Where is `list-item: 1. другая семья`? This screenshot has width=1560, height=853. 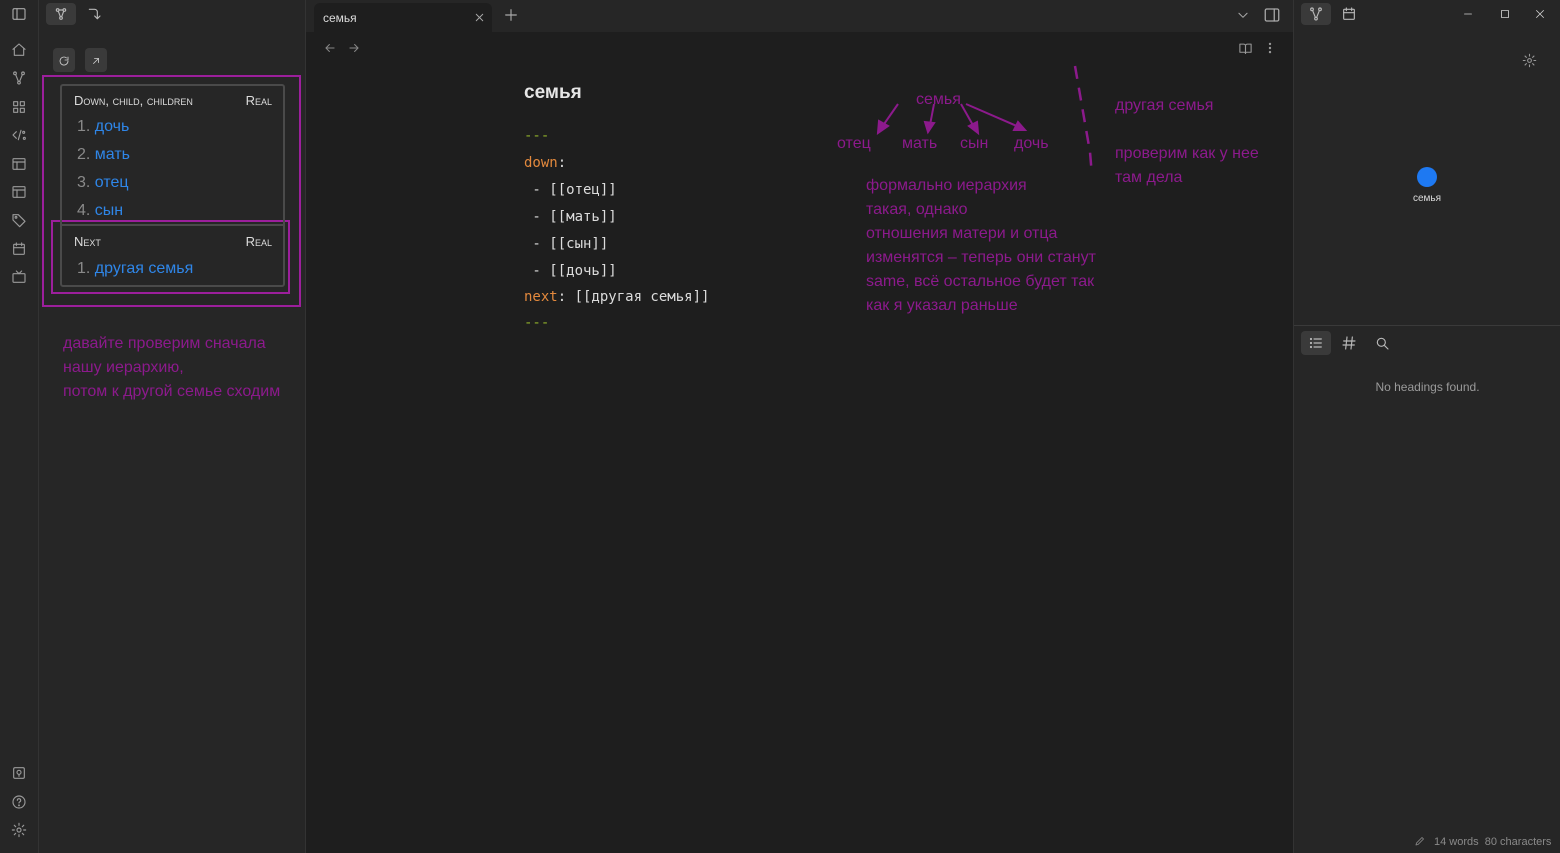 list-item: 1. другая семья is located at coordinates (135, 269).